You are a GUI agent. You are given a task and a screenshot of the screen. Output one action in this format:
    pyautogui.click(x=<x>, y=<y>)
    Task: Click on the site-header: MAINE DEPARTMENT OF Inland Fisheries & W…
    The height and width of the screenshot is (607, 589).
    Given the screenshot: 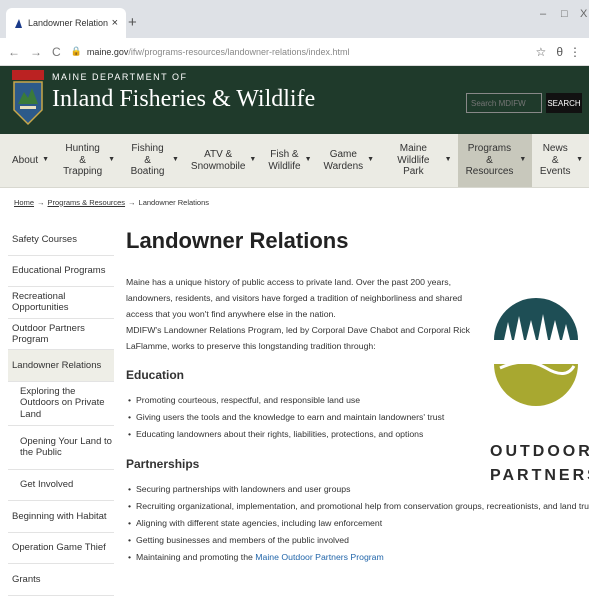 What is the action you would take?
    pyautogui.click(x=294, y=100)
    